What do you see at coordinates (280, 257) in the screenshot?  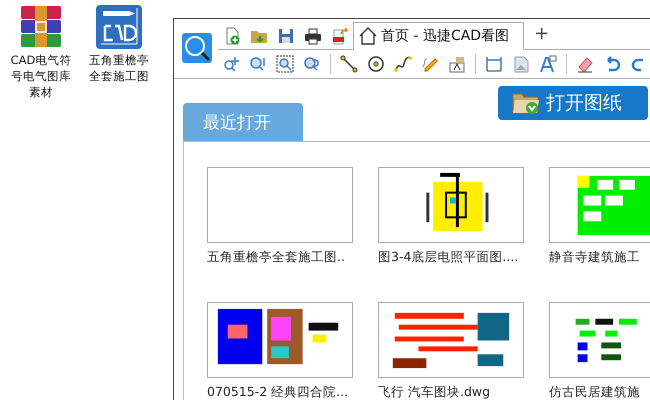 I see `file-name: 五角重檐亭全套施工图..` at bounding box center [280, 257].